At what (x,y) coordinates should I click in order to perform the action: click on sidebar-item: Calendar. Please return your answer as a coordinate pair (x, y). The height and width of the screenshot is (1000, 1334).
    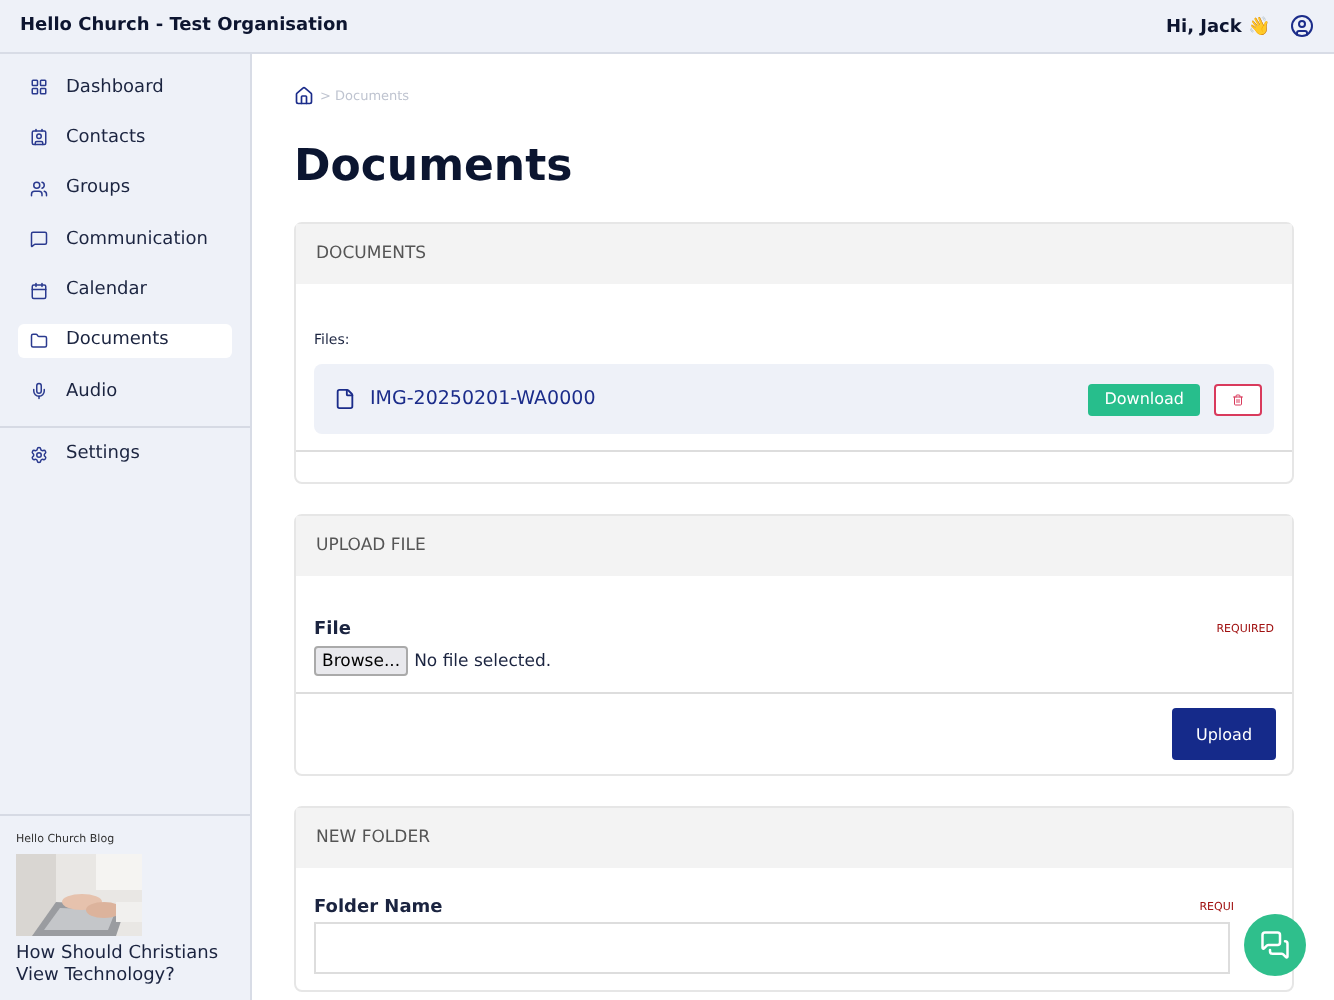
    Looking at the image, I should click on (125, 290).